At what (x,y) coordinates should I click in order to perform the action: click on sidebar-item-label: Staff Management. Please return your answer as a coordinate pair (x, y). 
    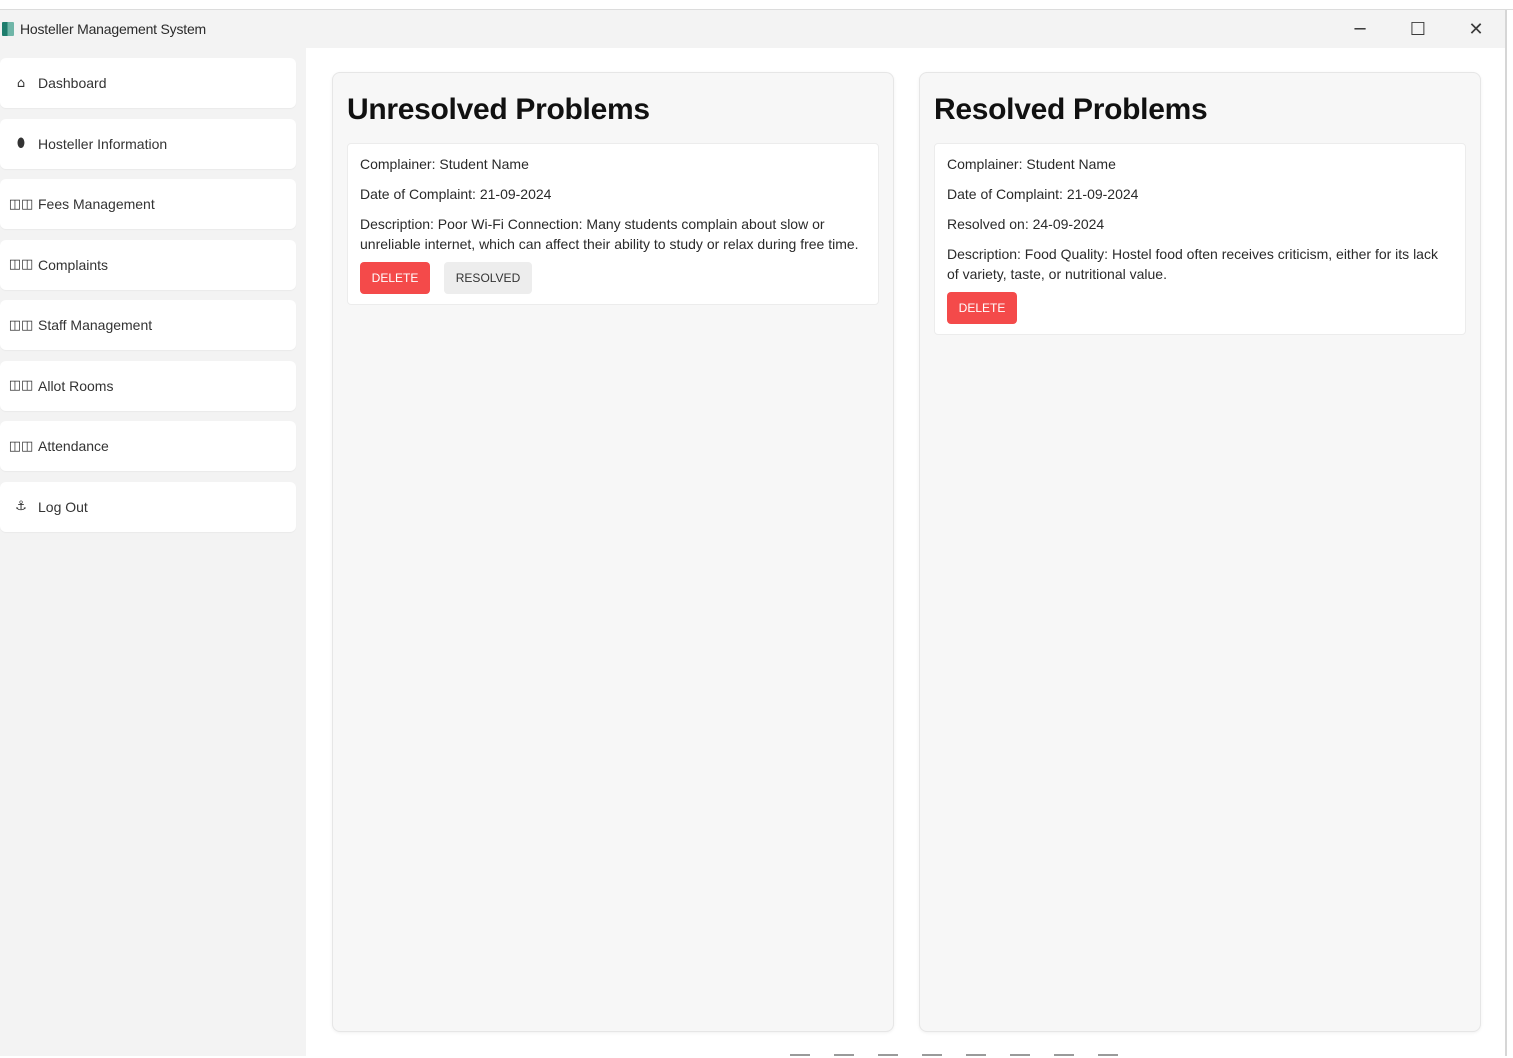
    Looking at the image, I should click on (95, 325).